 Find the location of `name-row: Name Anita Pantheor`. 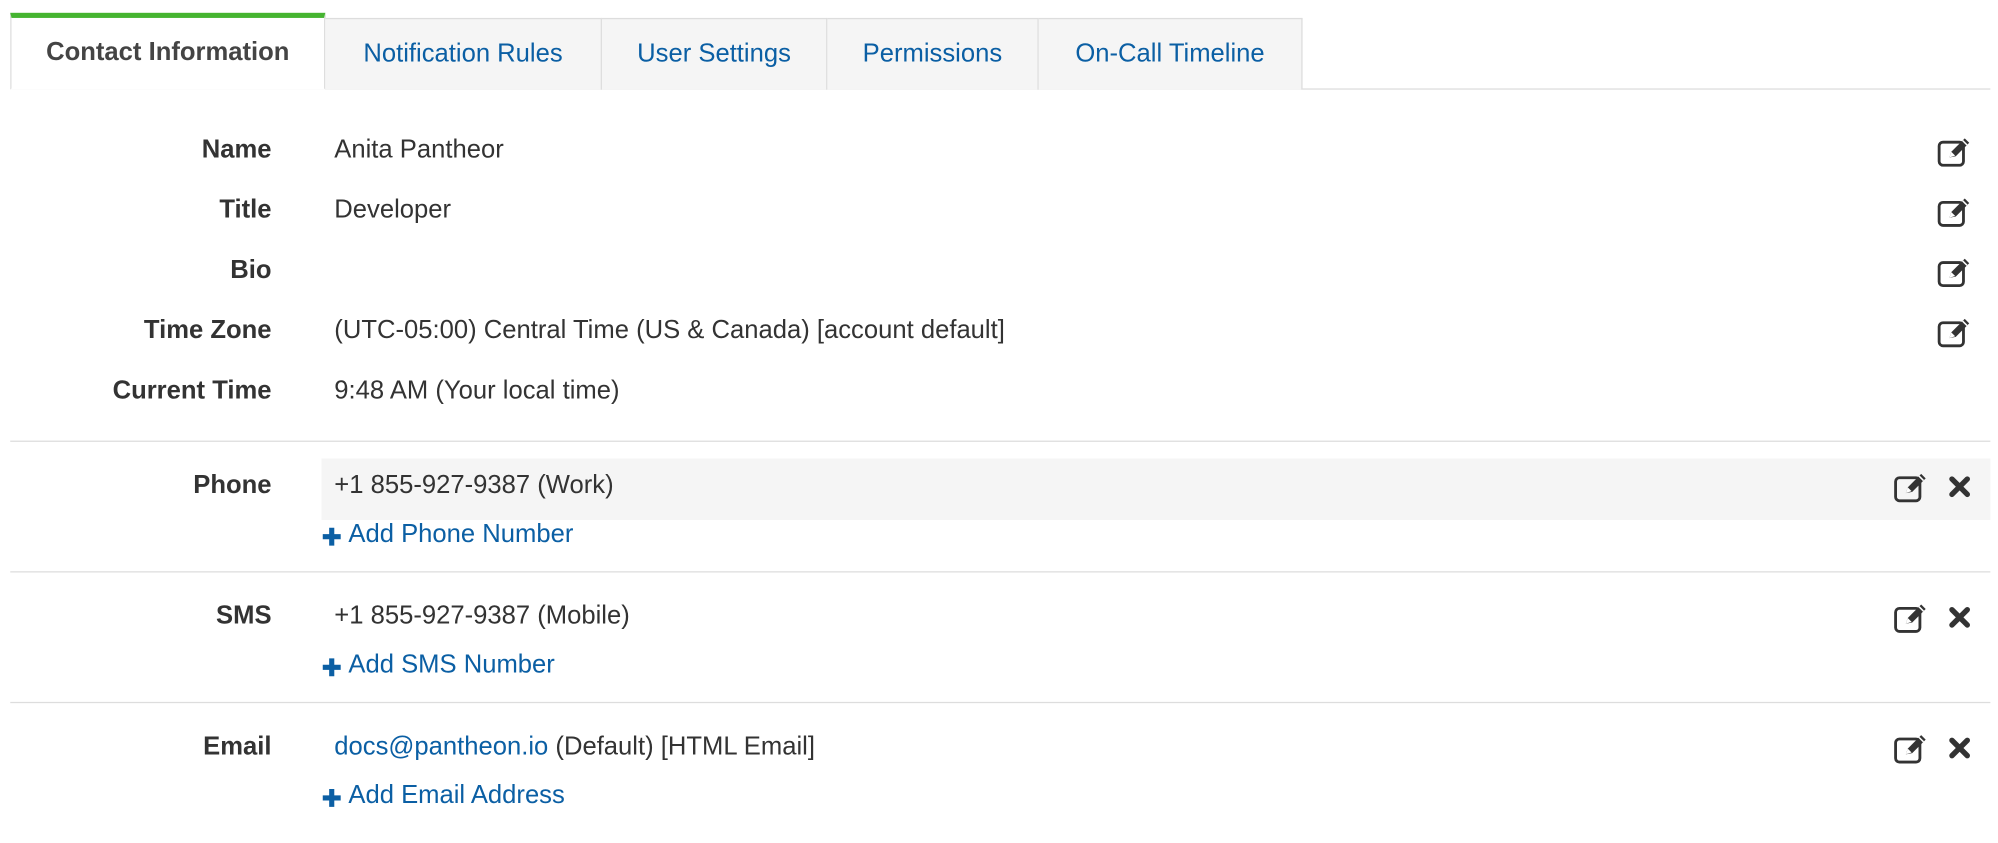

name-row: Name Anita Pantheor is located at coordinates (1000, 152).